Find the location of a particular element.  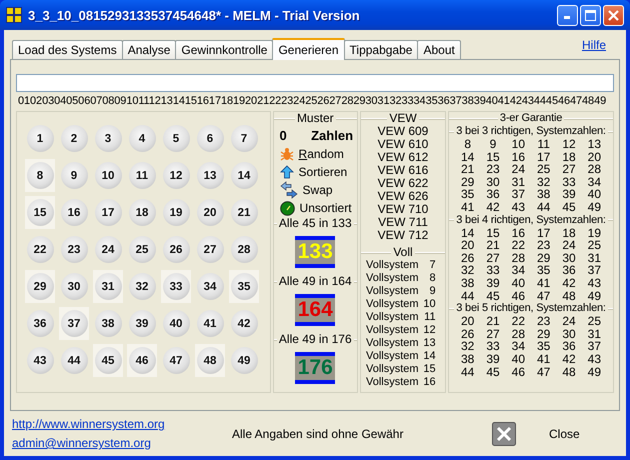

system-item: VEW 712 is located at coordinates (403, 235).